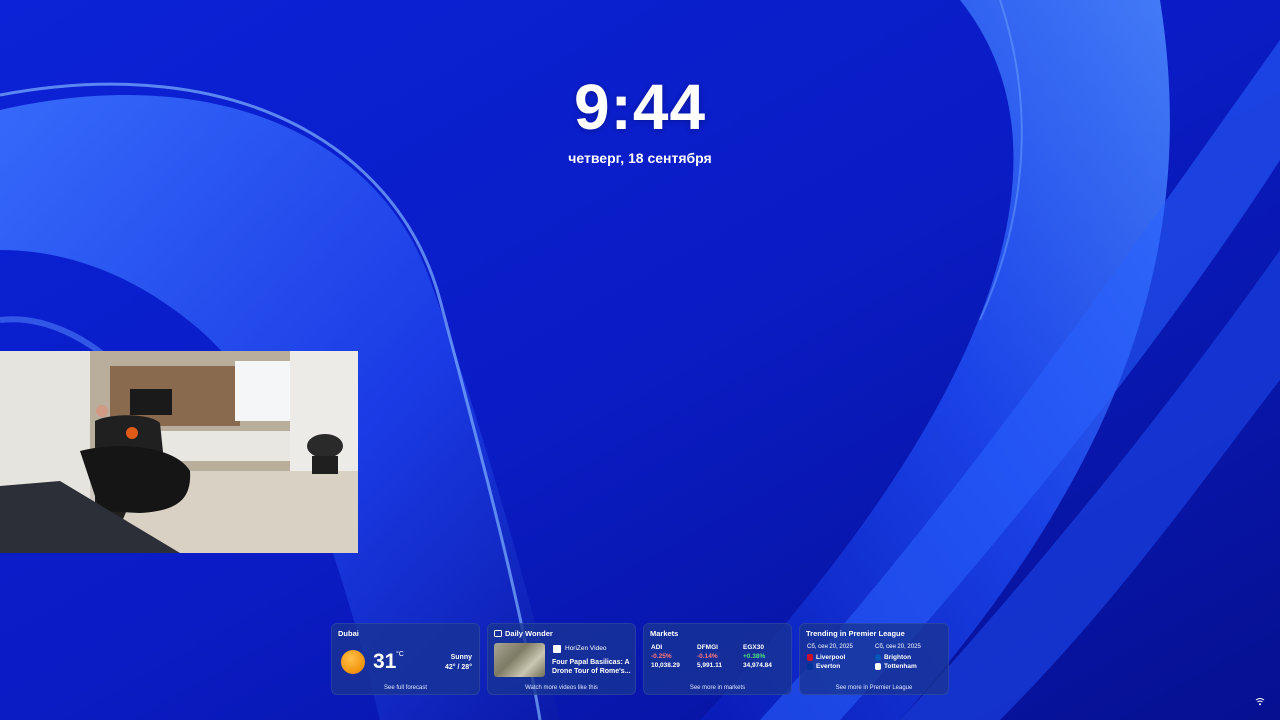 The width and height of the screenshot is (1280, 720). I want to click on market-symbol: DFMGI, so click(707, 647).